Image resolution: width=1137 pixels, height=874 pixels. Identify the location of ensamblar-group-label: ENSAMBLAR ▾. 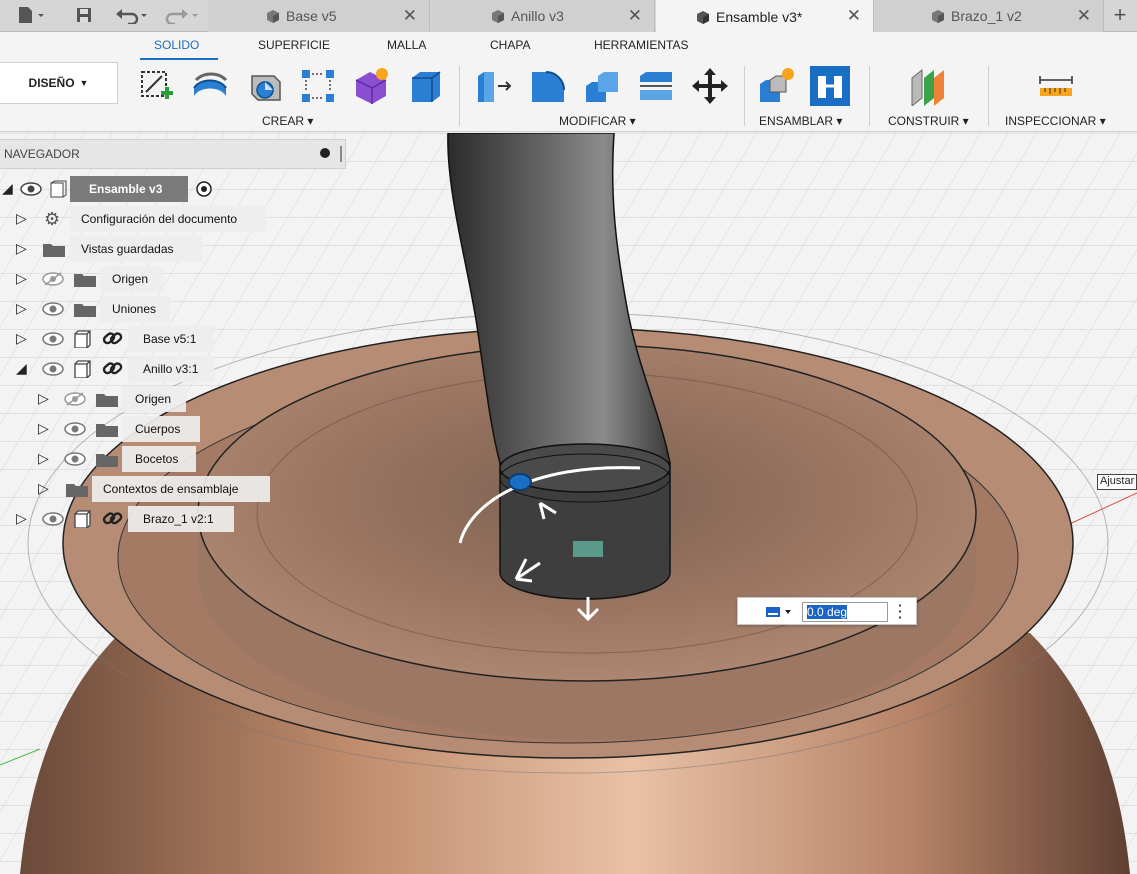
(800, 121).